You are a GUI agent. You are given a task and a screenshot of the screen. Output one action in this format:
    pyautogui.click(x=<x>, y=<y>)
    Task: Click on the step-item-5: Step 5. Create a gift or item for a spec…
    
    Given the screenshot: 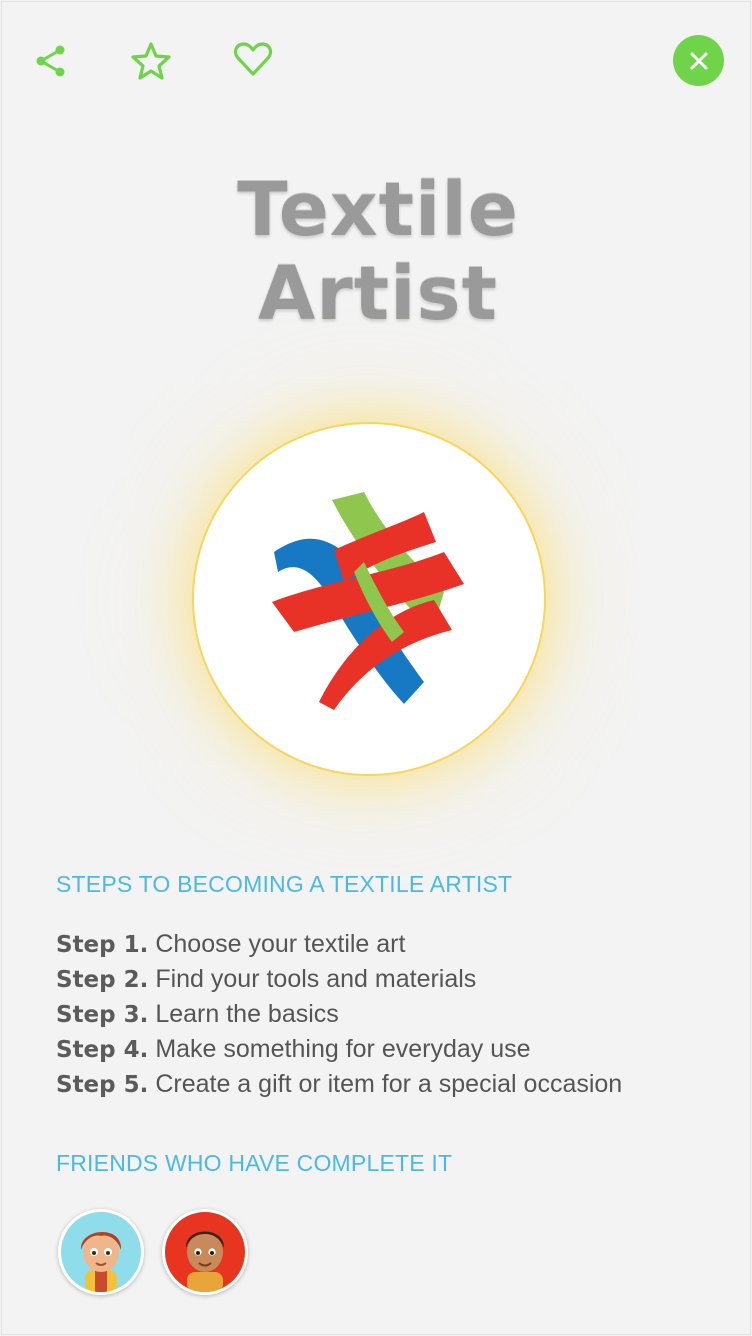 What is the action you would take?
    pyautogui.click(x=396, y=1084)
    